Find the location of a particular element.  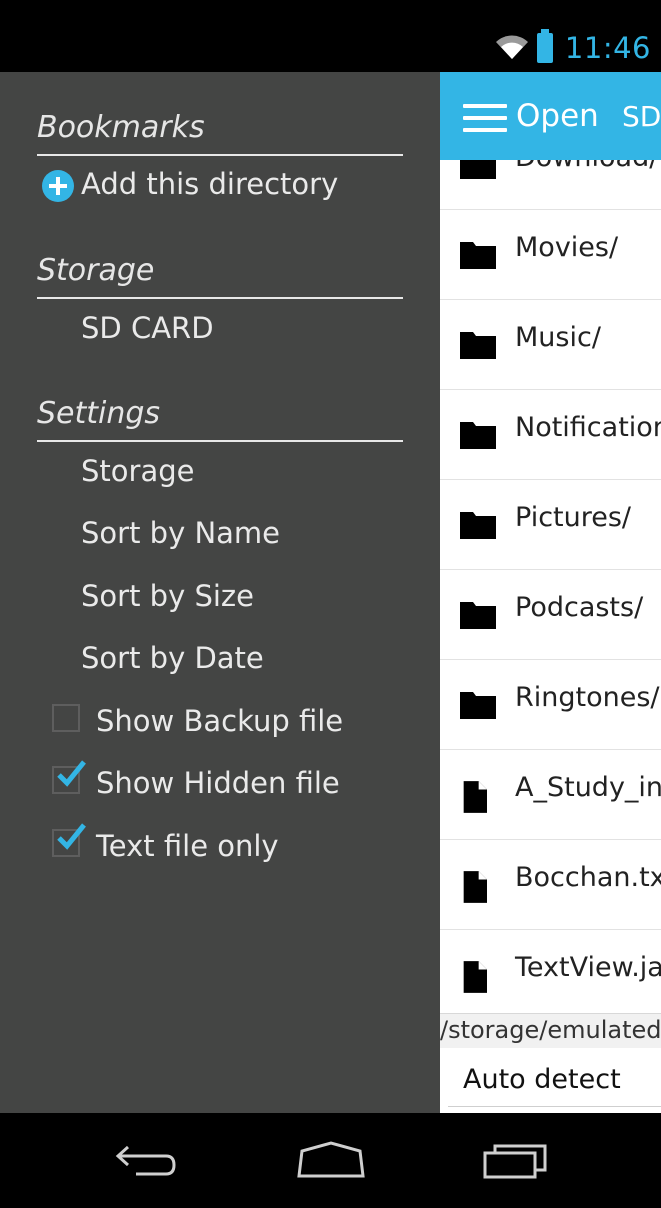

file-name: TextView.ja is located at coordinates (588, 967).